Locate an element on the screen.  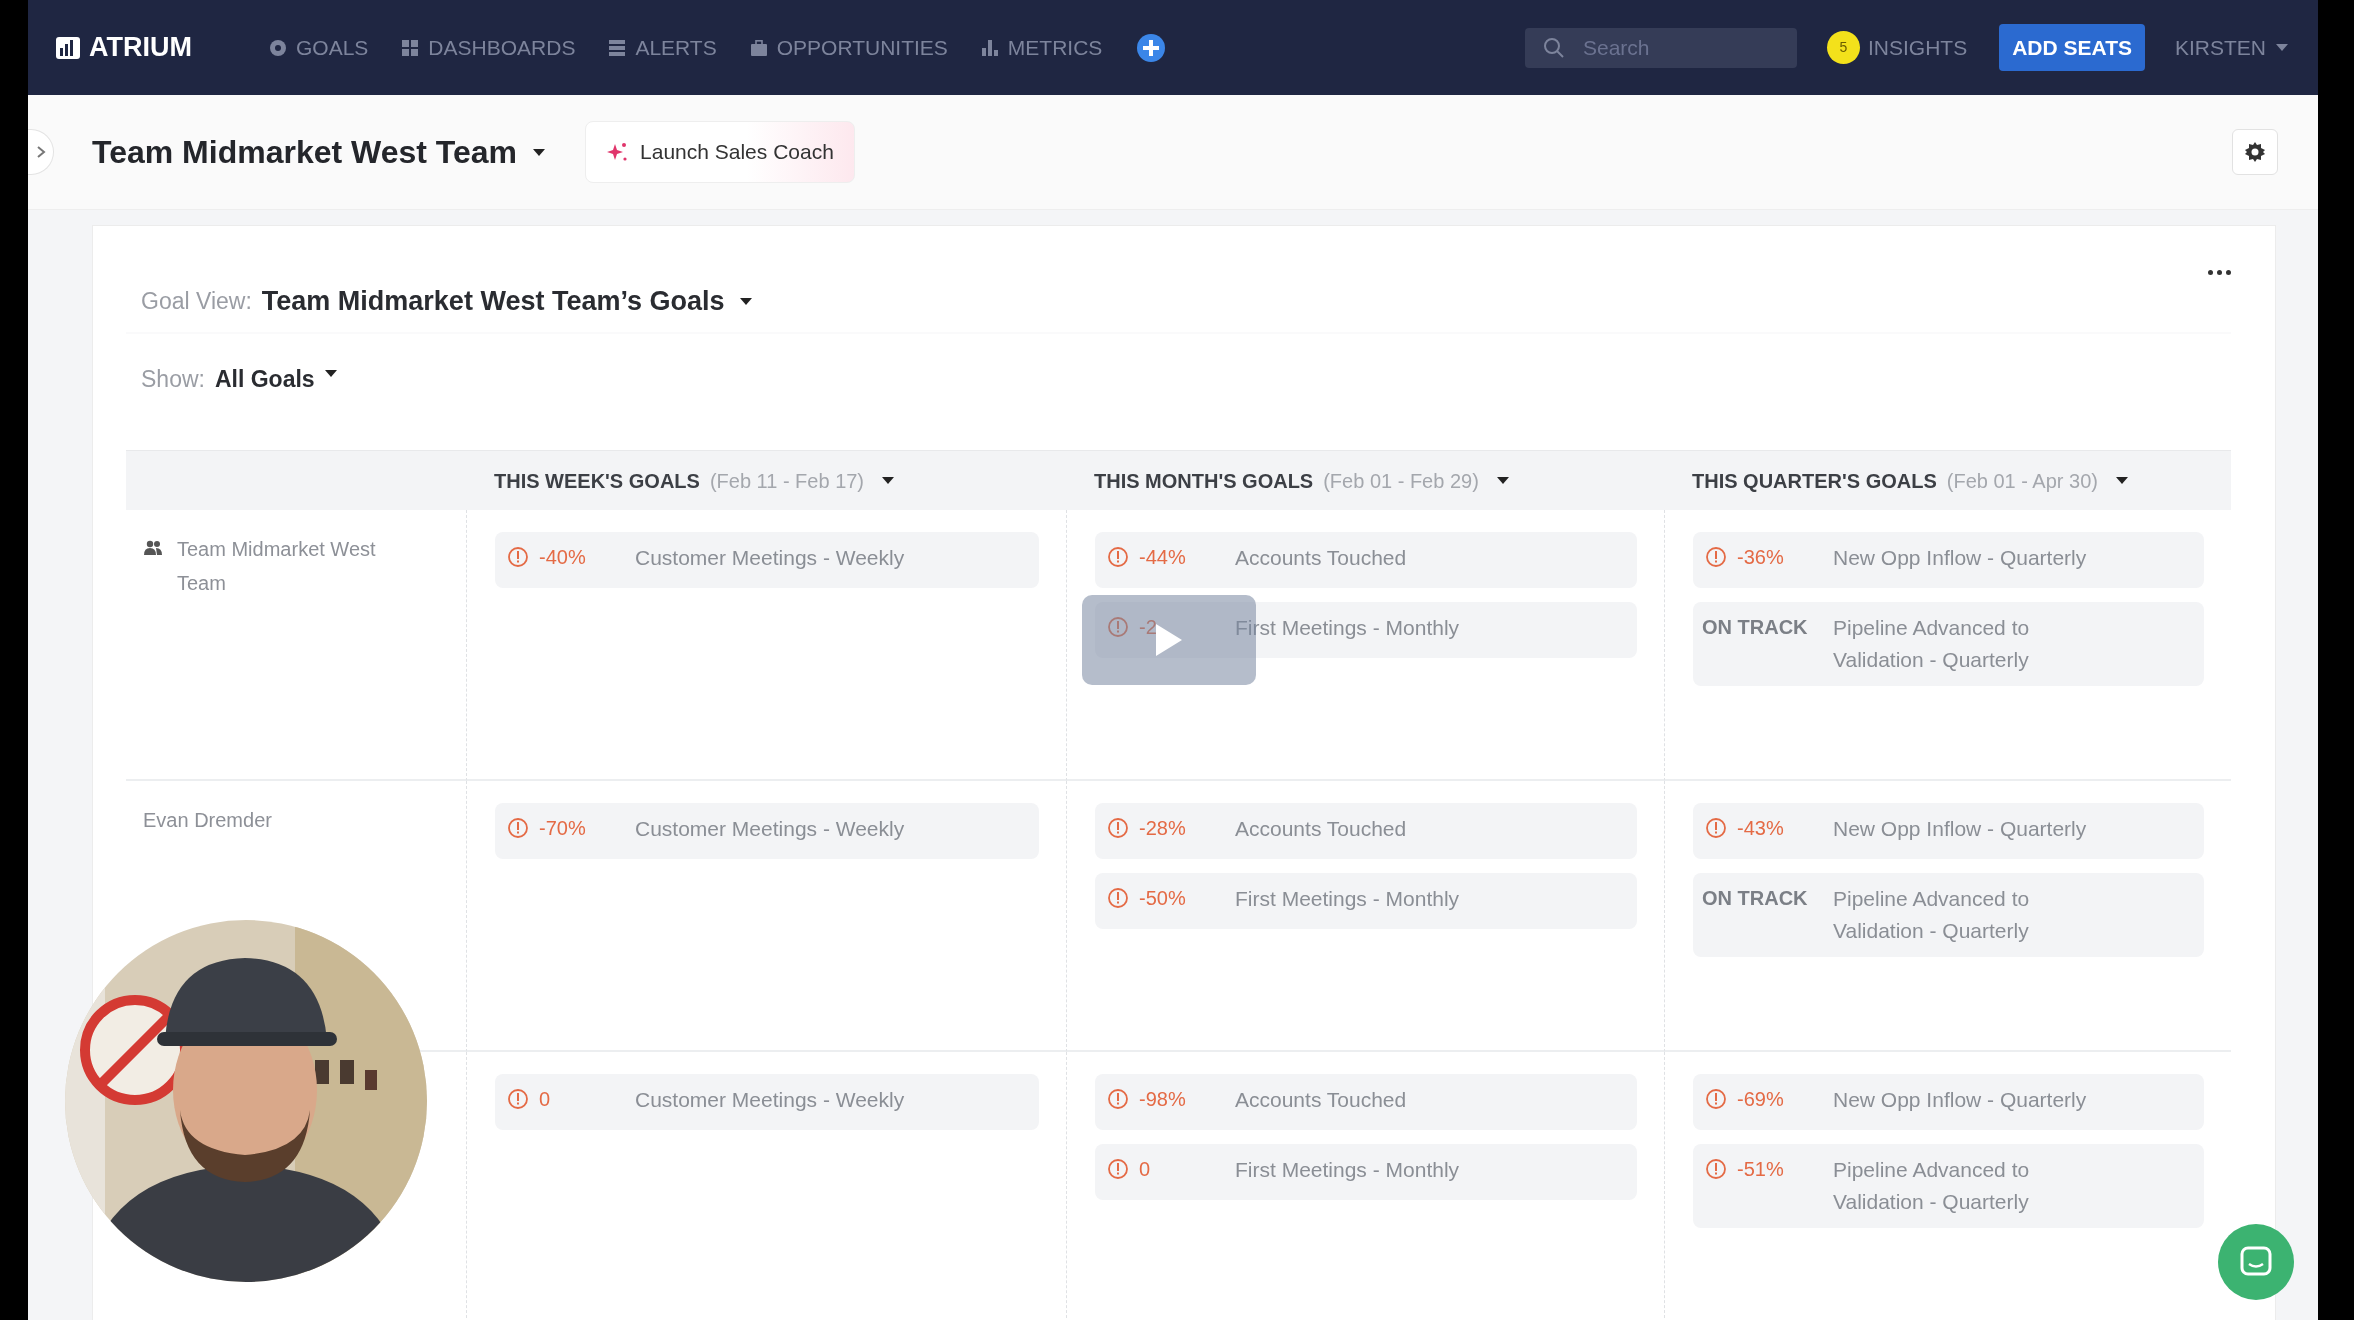
goal-item: -98% Accounts Touched is located at coordinates (1366, 1102).